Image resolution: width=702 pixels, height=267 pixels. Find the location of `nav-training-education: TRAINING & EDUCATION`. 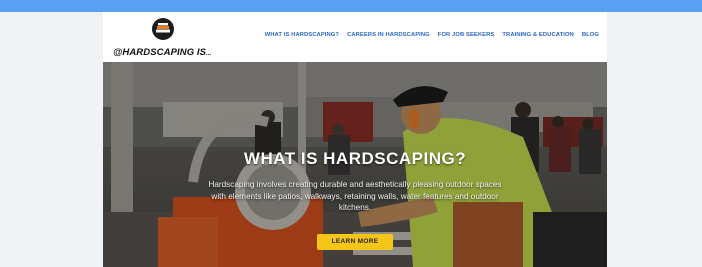

nav-training-education: TRAINING & EDUCATION is located at coordinates (537, 35).